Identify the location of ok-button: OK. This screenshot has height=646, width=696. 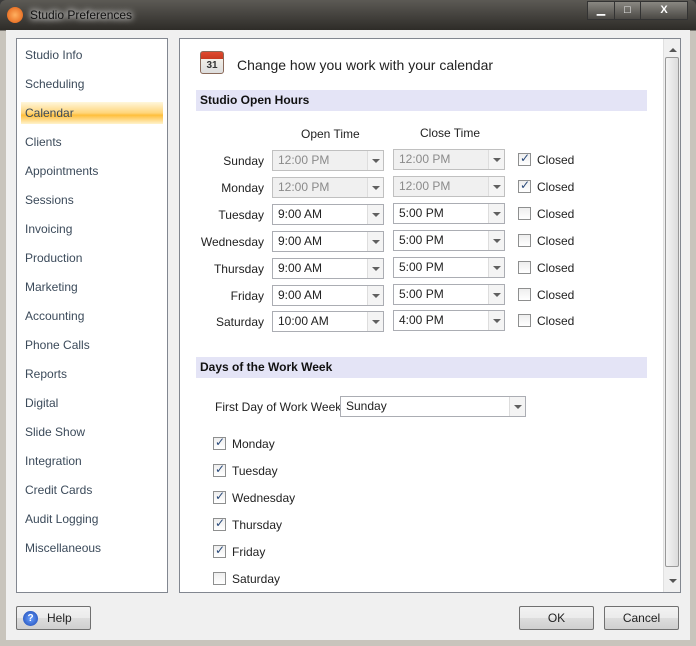
(556, 618).